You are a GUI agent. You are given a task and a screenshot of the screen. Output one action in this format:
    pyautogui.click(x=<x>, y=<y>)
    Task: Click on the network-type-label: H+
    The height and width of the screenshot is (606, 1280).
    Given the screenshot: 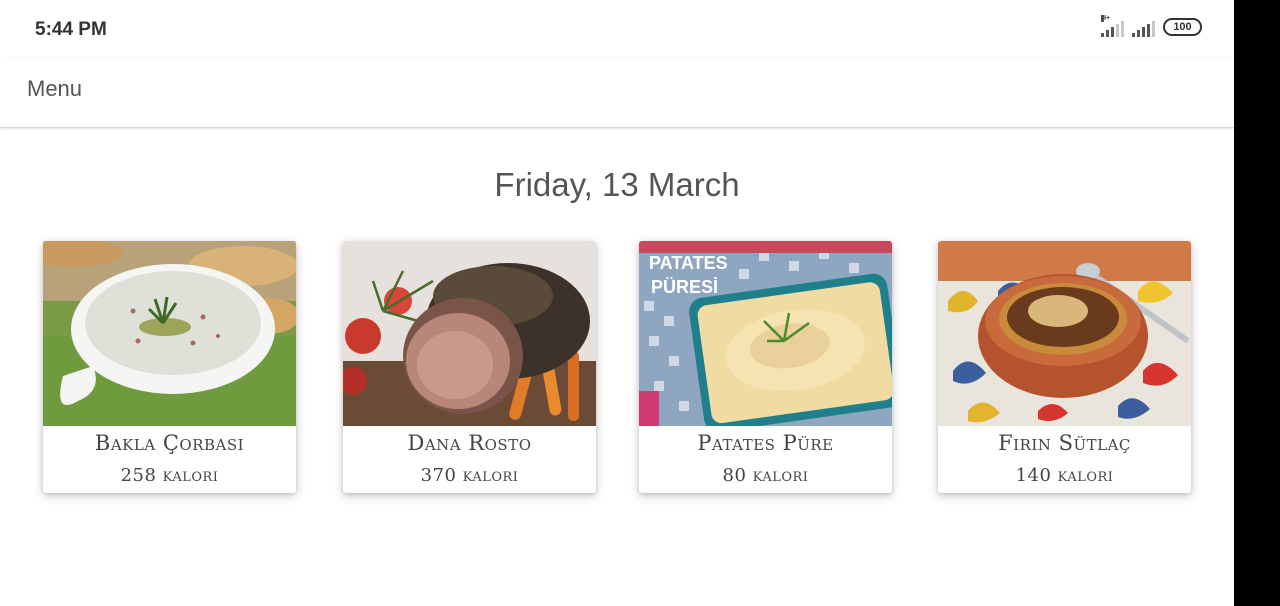 What is the action you would take?
    pyautogui.click(x=1106, y=18)
    